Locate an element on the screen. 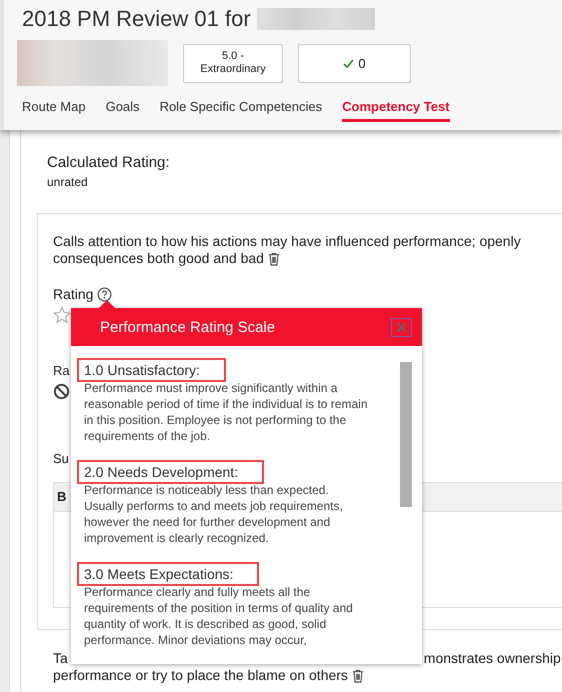  overall-rating: 5.0 - Extraordinary is located at coordinates (233, 63).